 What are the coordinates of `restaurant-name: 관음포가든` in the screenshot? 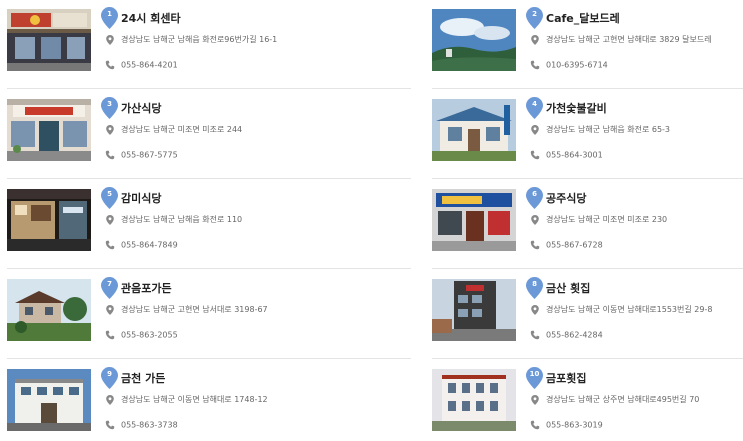 It's located at (146, 288).